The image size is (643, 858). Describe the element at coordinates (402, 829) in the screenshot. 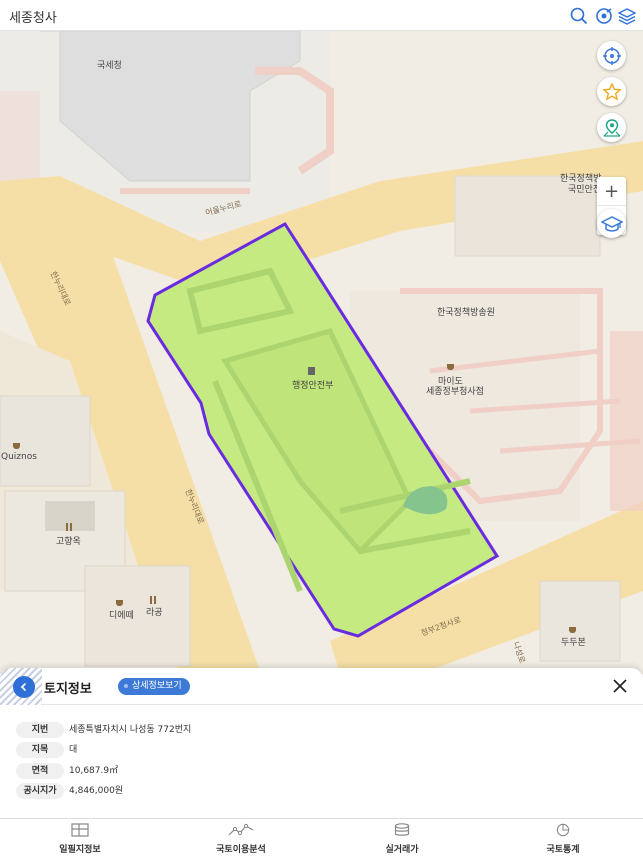

I see `coins-icon` at that location.